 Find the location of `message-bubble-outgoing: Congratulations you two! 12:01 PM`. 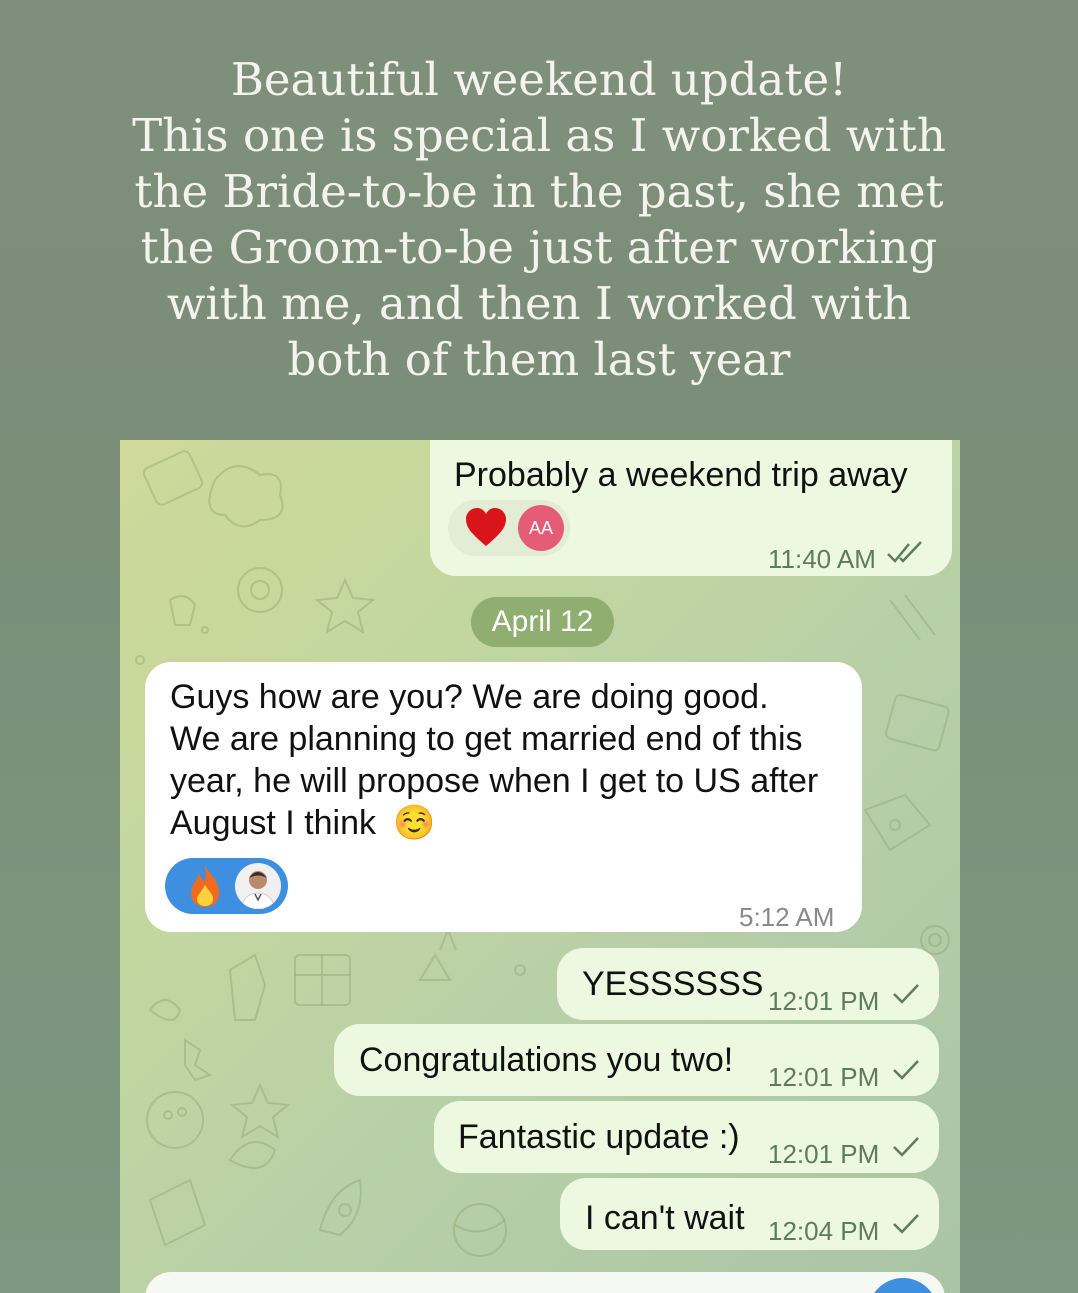

message-bubble-outgoing: Congratulations you two! 12:01 PM is located at coordinates (636, 1060).